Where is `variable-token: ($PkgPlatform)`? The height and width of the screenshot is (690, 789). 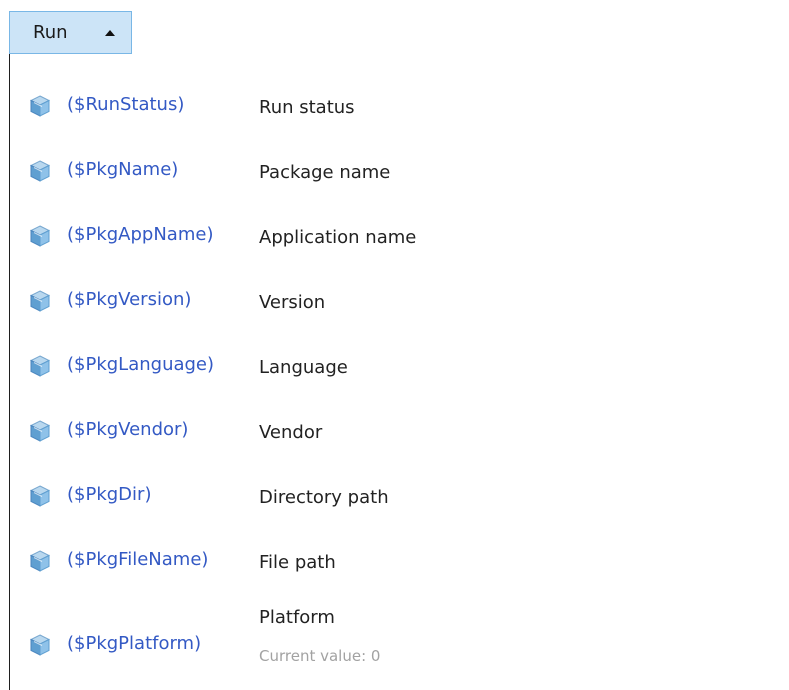 variable-token: ($PkgPlatform) is located at coordinates (134, 643).